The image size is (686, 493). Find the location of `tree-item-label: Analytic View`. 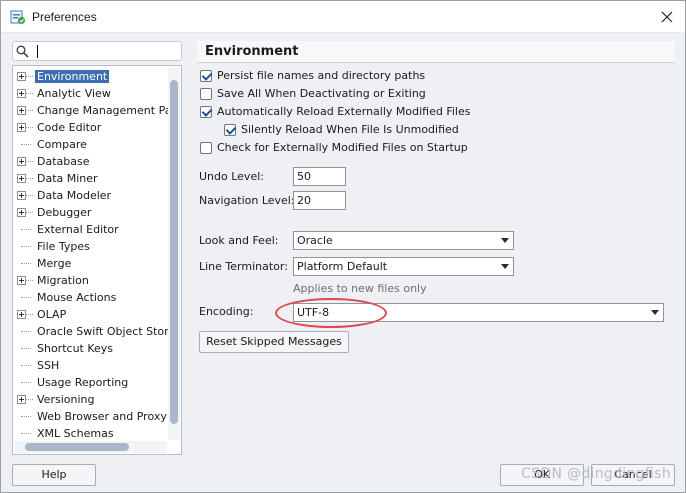

tree-item-label: Analytic View is located at coordinates (74, 93).